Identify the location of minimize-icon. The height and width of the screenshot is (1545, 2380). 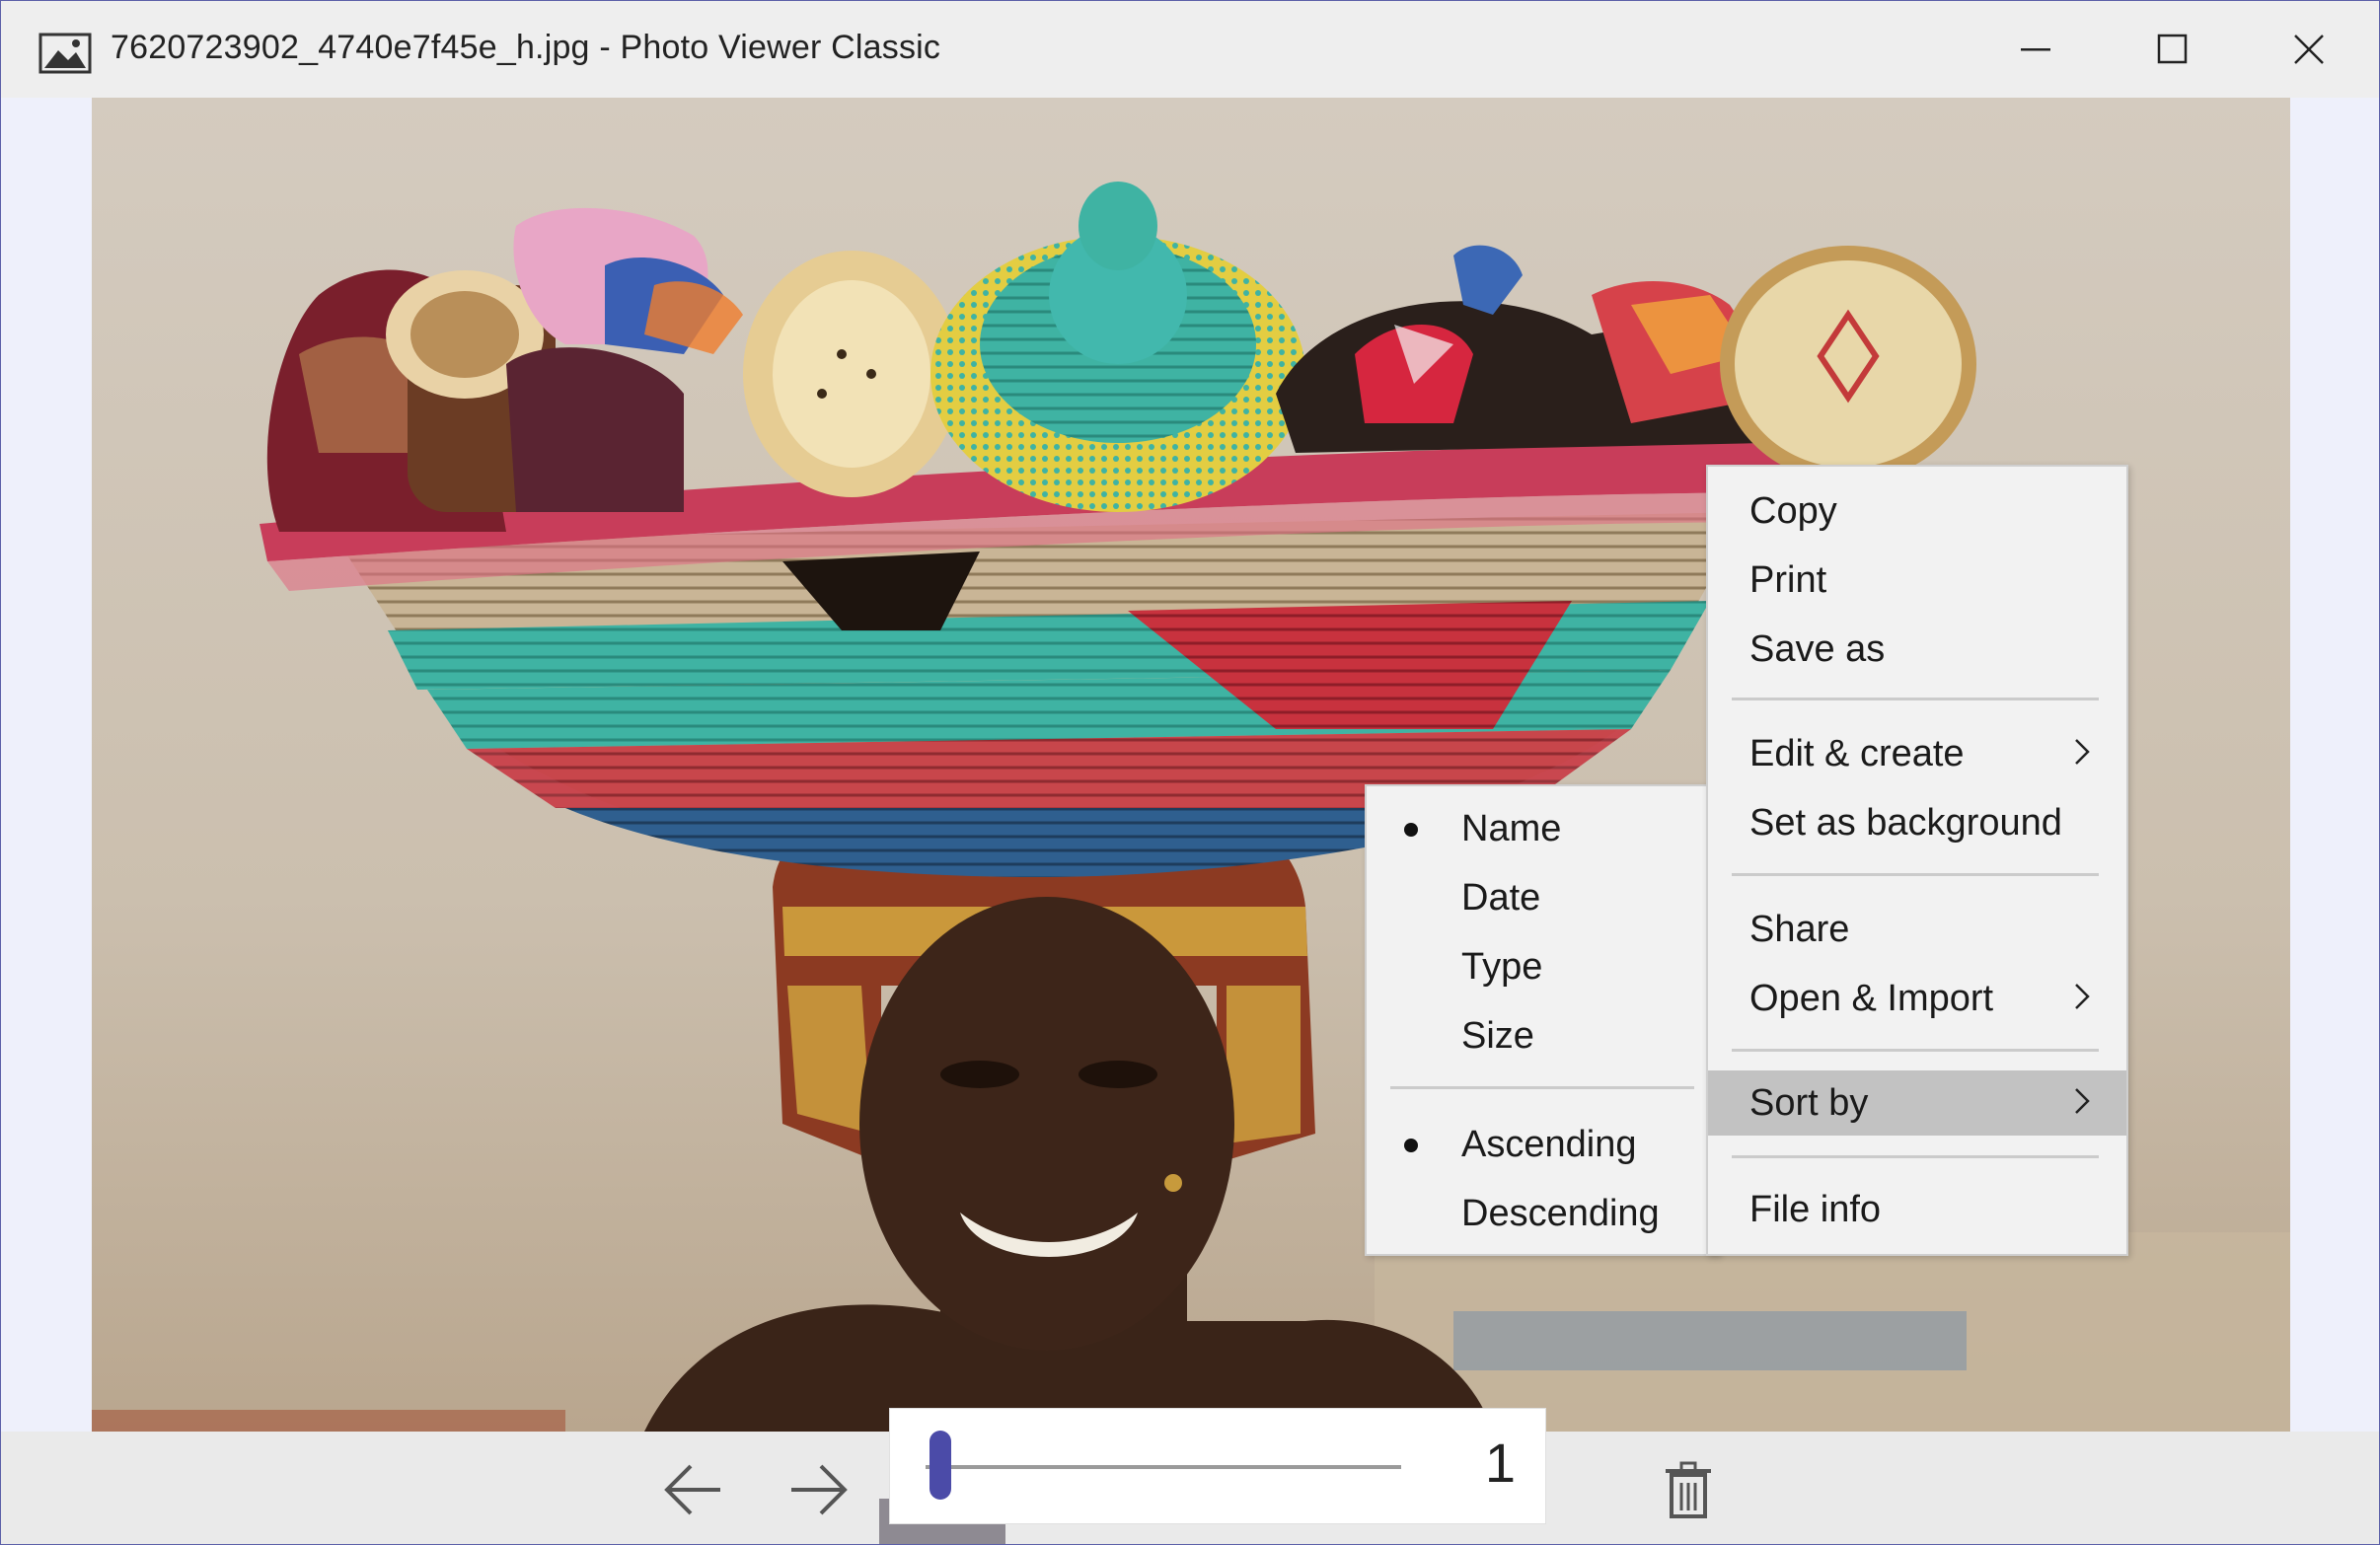
(2035, 49).